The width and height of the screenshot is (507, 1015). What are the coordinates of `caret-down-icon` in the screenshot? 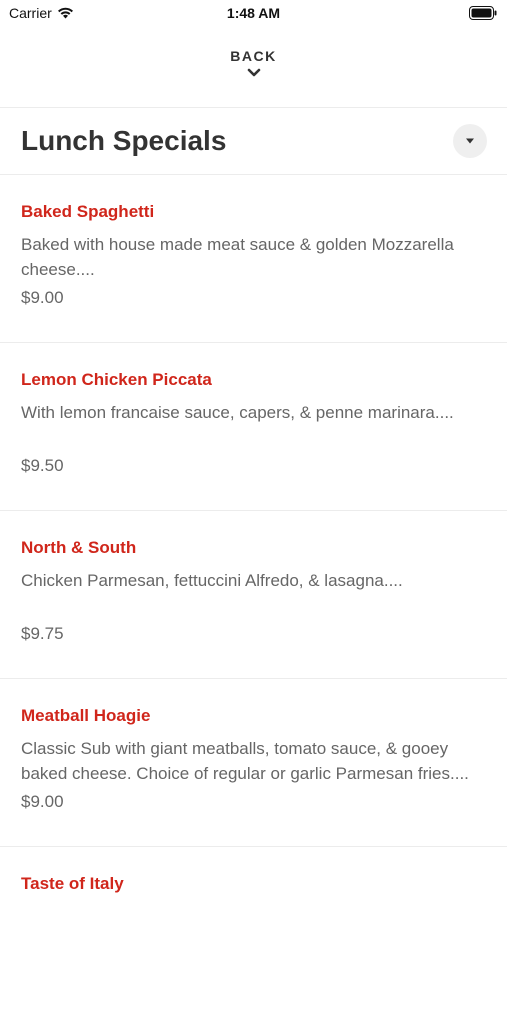 It's located at (470, 141).